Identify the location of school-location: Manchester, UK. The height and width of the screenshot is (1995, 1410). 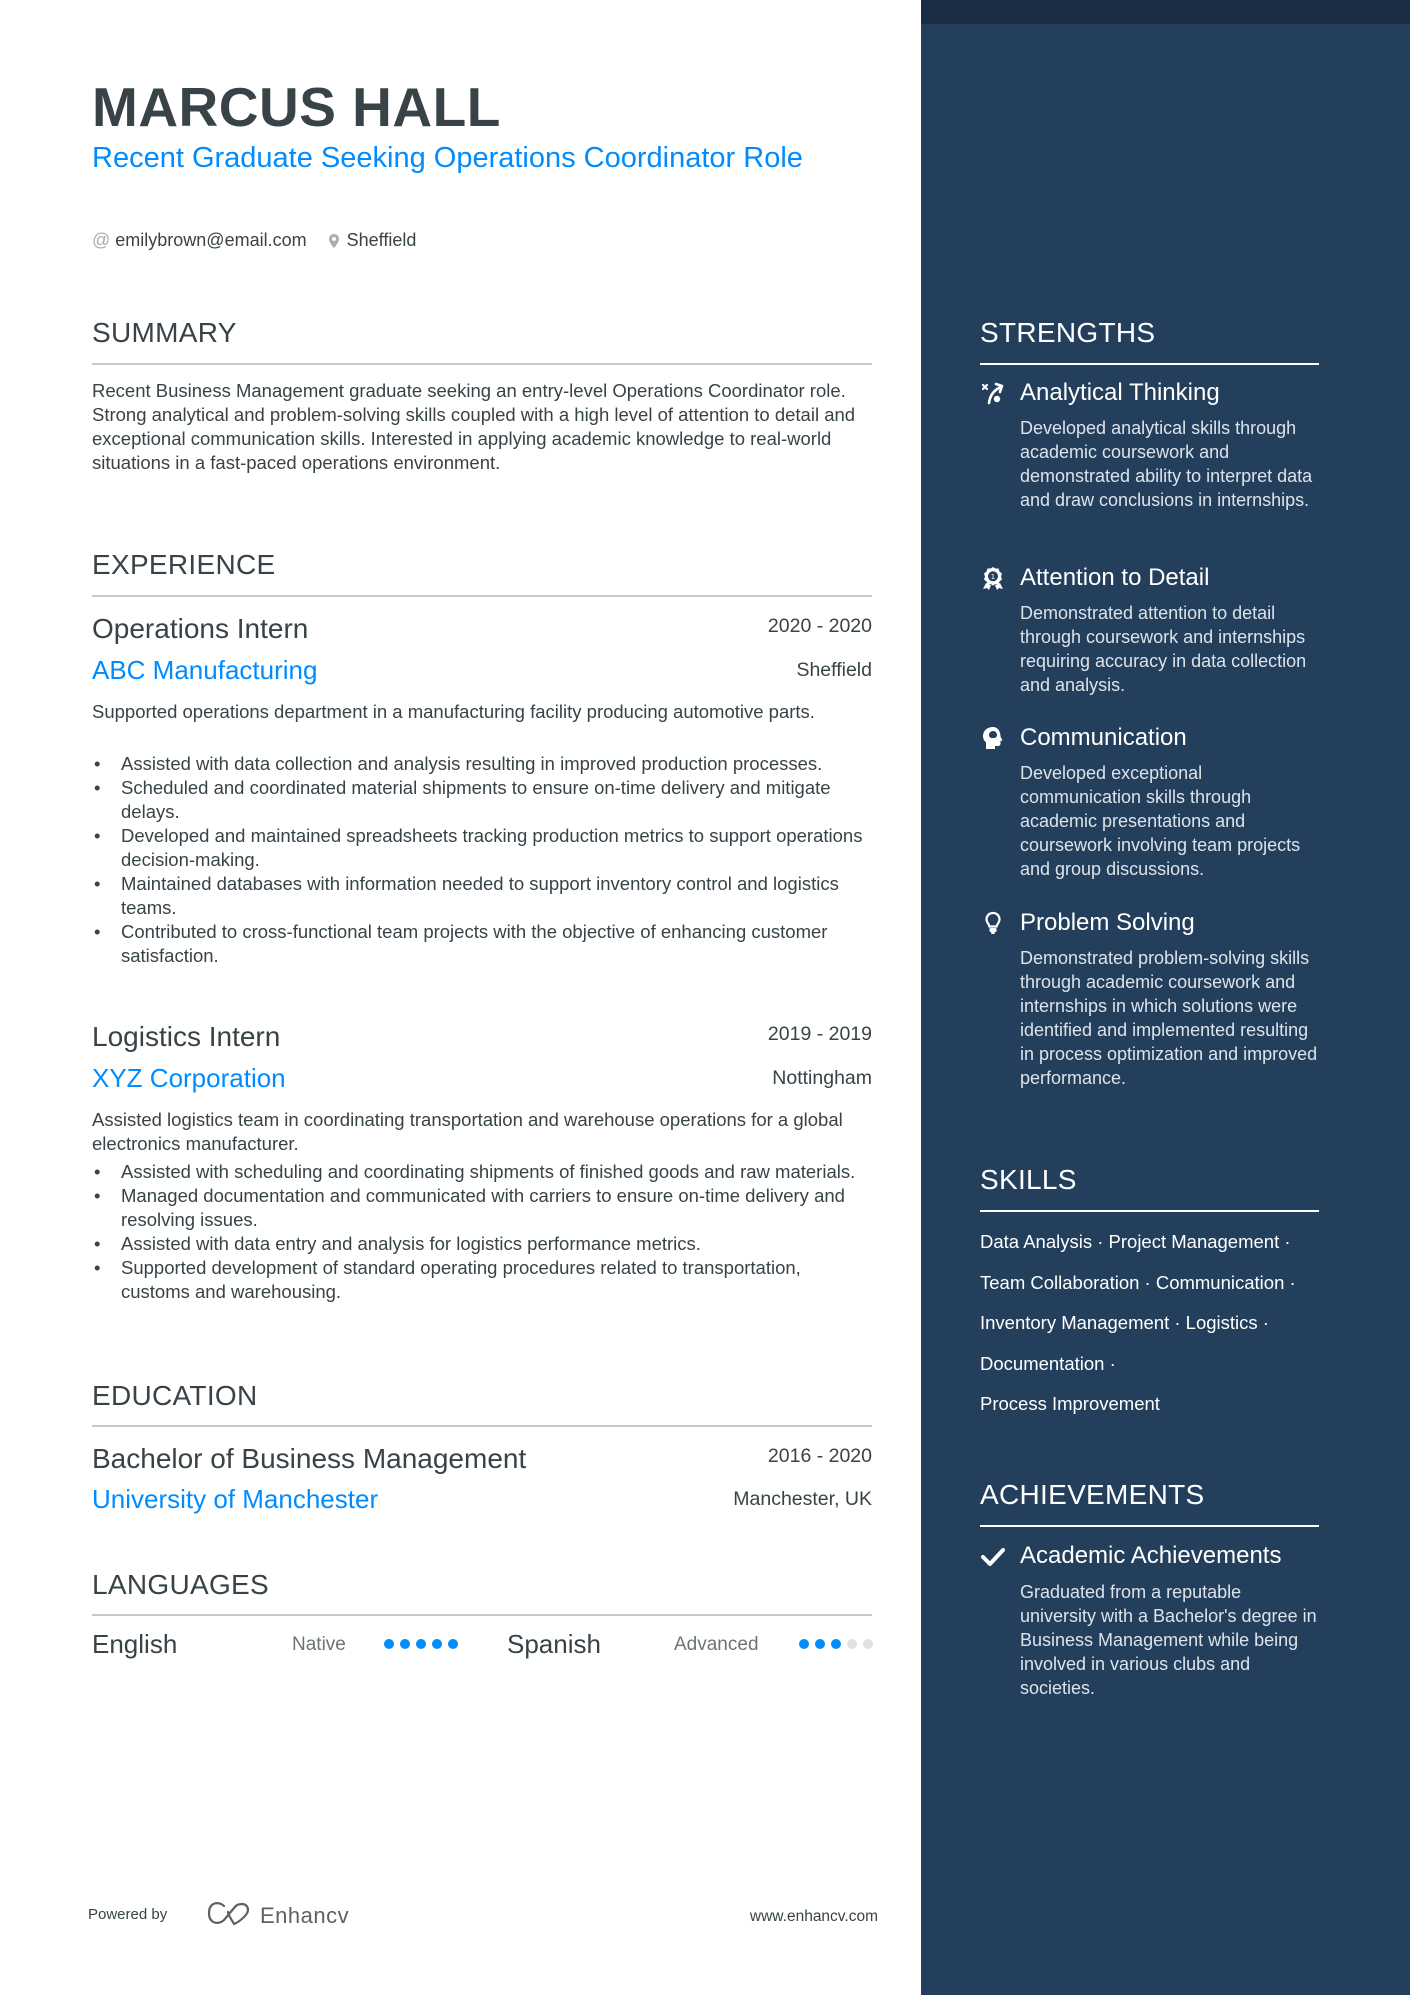
(802, 1499).